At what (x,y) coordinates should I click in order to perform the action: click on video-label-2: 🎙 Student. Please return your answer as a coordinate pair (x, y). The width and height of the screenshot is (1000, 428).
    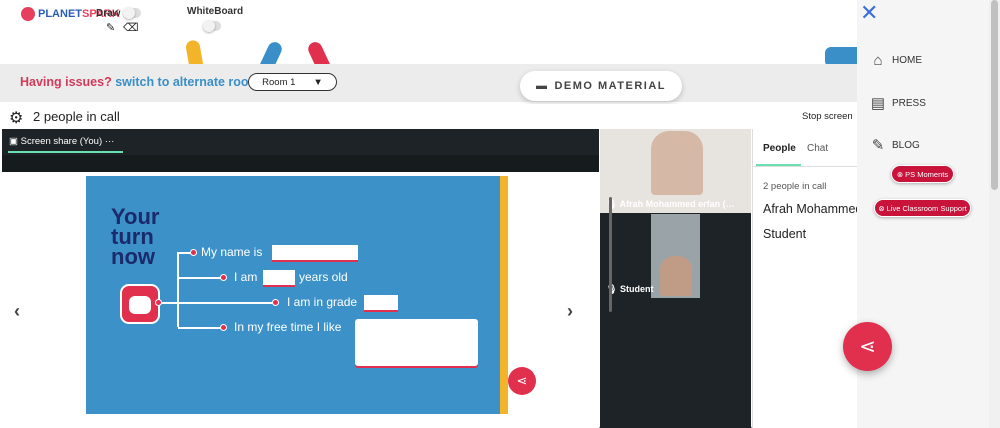
    Looking at the image, I should click on (629, 289).